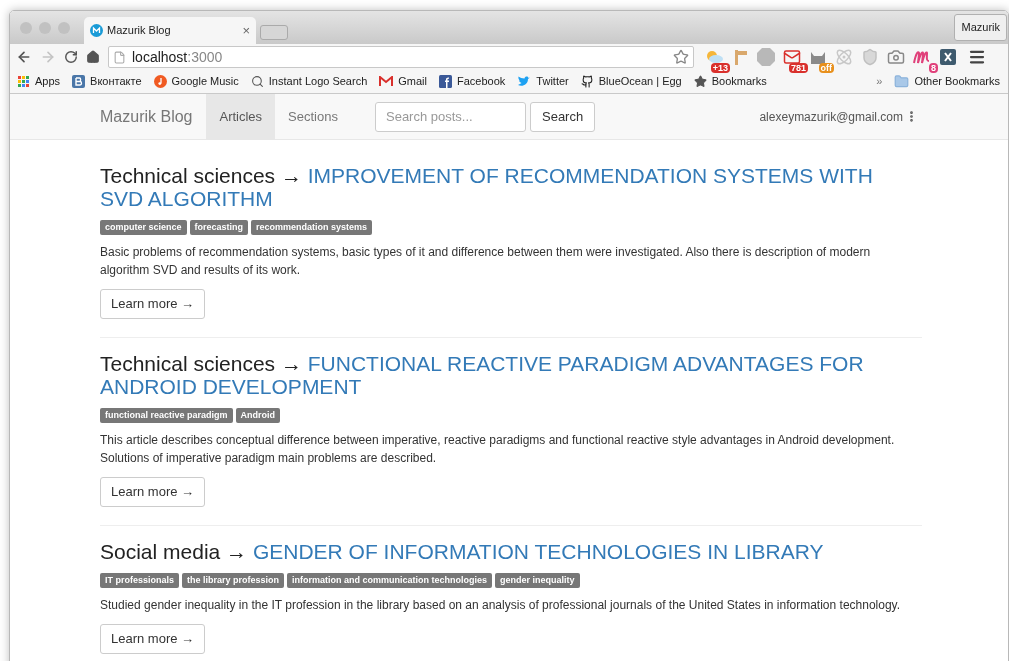 The height and width of the screenshot is (661, 1009). Describe the element at coordinates (139, 31) in the screenshot. I see `tab-title: Mazurik Blog` at that location.